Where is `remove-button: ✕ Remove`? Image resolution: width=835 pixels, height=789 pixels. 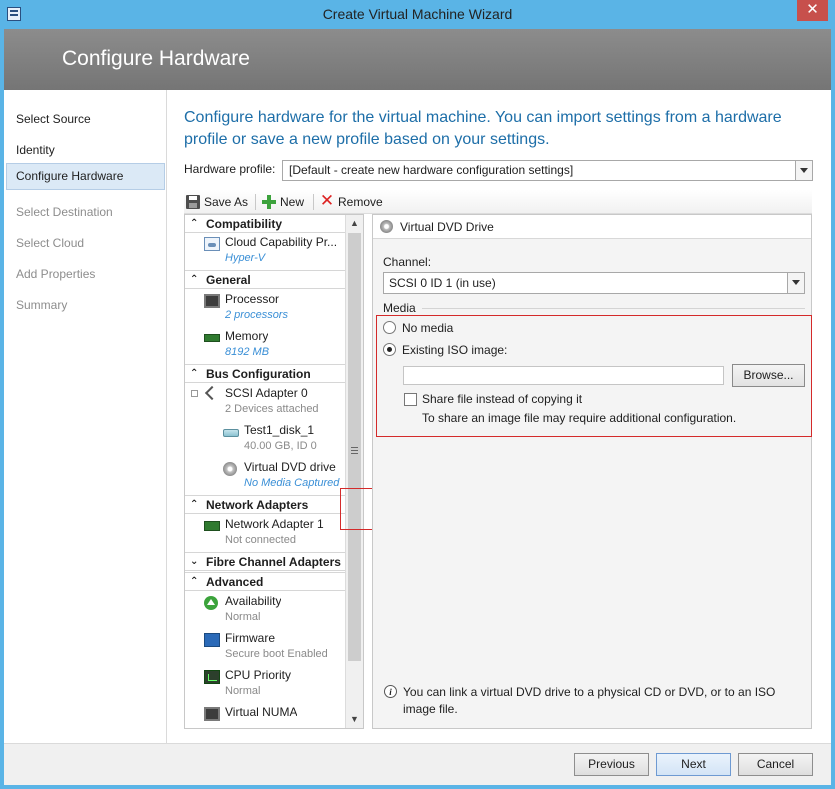
remove-button: ✕ Remove is located at coordinates (350, 201).